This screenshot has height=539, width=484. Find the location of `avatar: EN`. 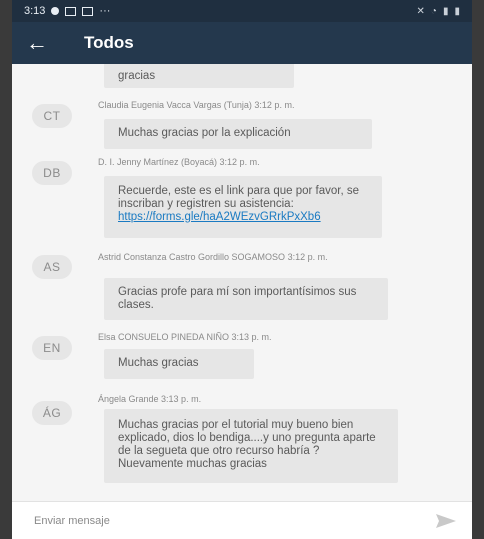

avatar: EN is located at coordinates (52, 348).